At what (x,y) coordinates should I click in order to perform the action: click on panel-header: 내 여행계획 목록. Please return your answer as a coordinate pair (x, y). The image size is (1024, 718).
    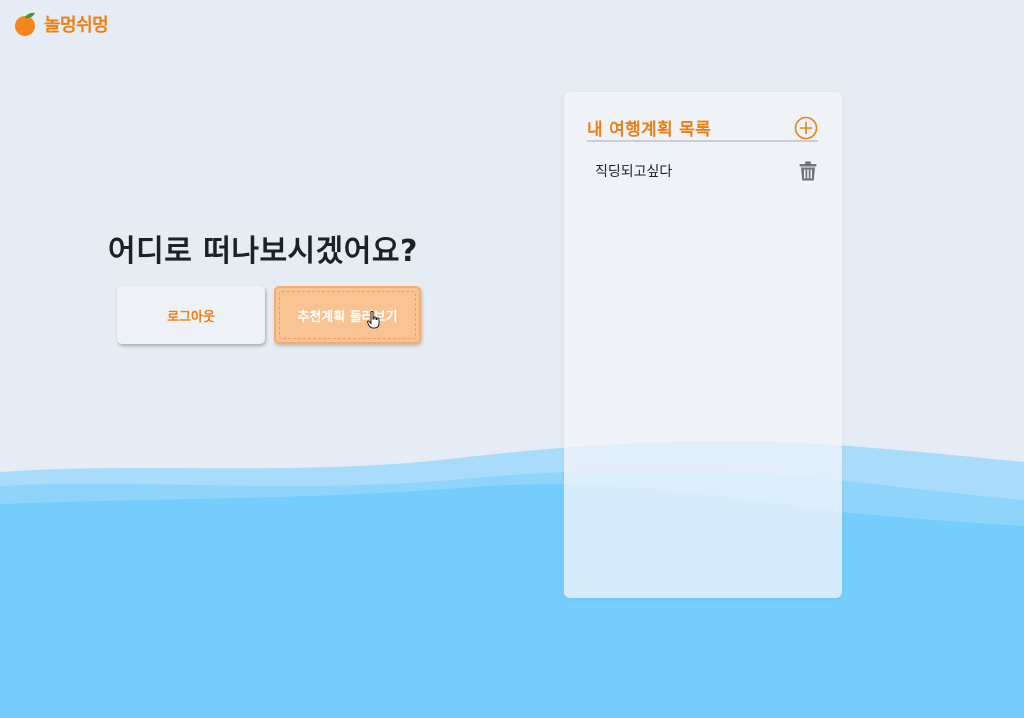
    Looking at the image, I should click on (702, 123).